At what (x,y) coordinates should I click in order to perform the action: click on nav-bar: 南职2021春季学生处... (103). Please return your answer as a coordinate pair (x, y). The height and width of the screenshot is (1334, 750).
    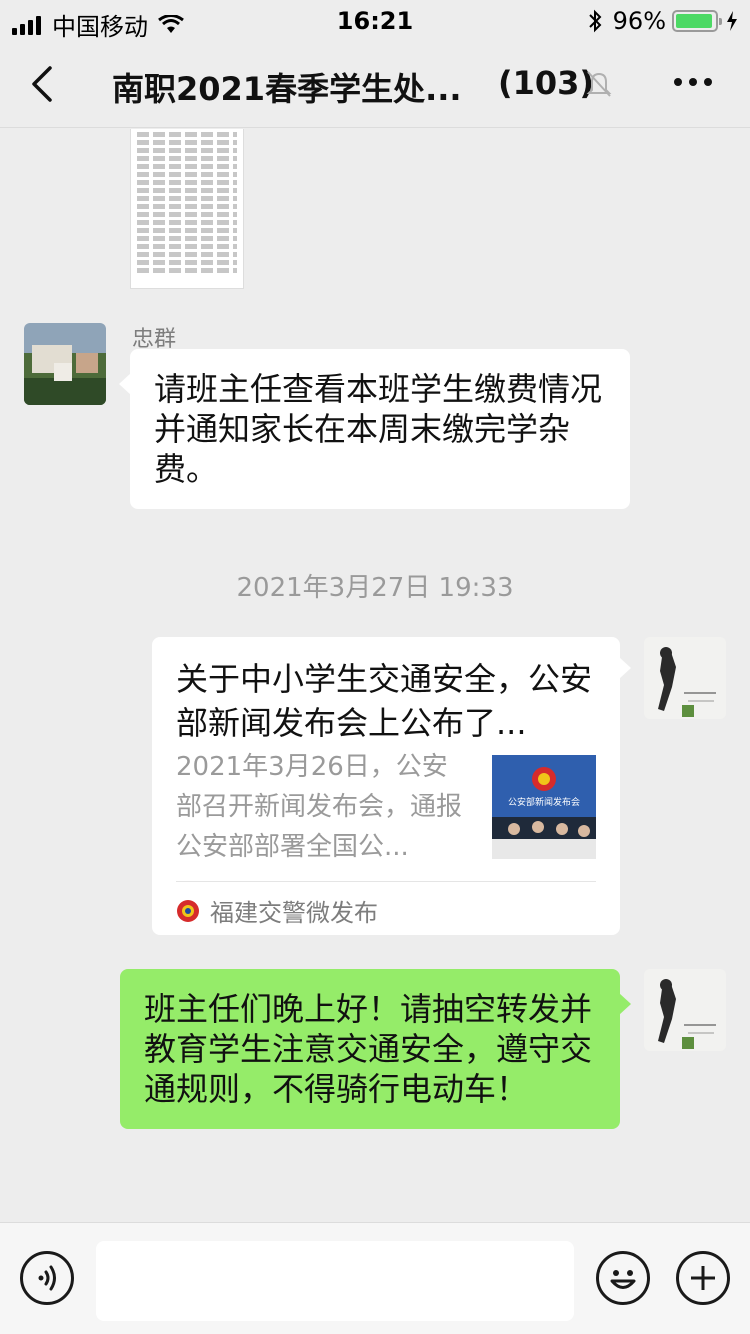
    Looking at the image, I should click on (375, 84).